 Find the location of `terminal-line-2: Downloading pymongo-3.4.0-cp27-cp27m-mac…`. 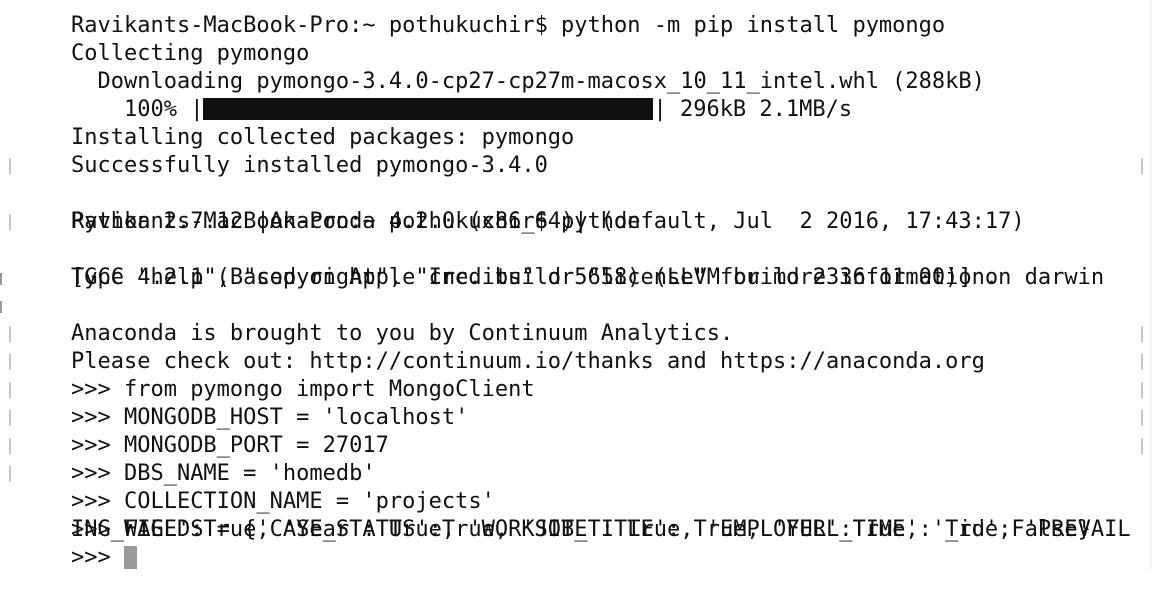

terminal-line-2: Downloading pymongo-3.4.0-cp27-cp27m-mac… is located at coordinates (576, 67).